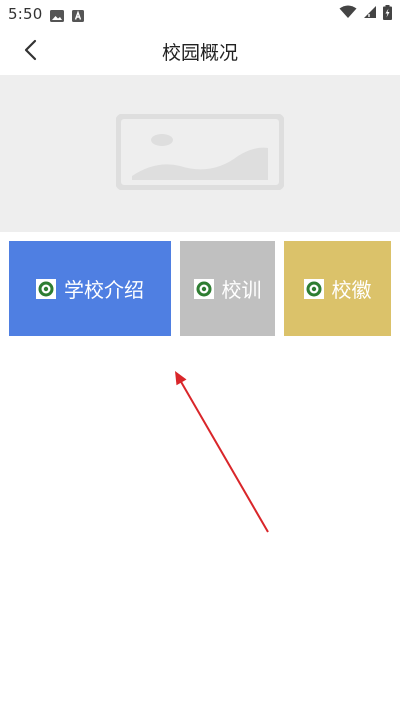 The image size is (400, 711). I want to click on page-title: 校园概况, so click(199, 53).